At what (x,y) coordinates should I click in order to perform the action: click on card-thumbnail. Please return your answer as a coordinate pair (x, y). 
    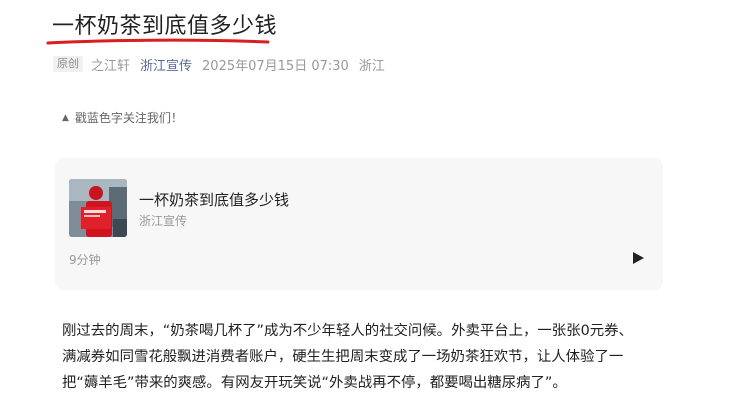
    Looking at the image, I should click on (98, 208).